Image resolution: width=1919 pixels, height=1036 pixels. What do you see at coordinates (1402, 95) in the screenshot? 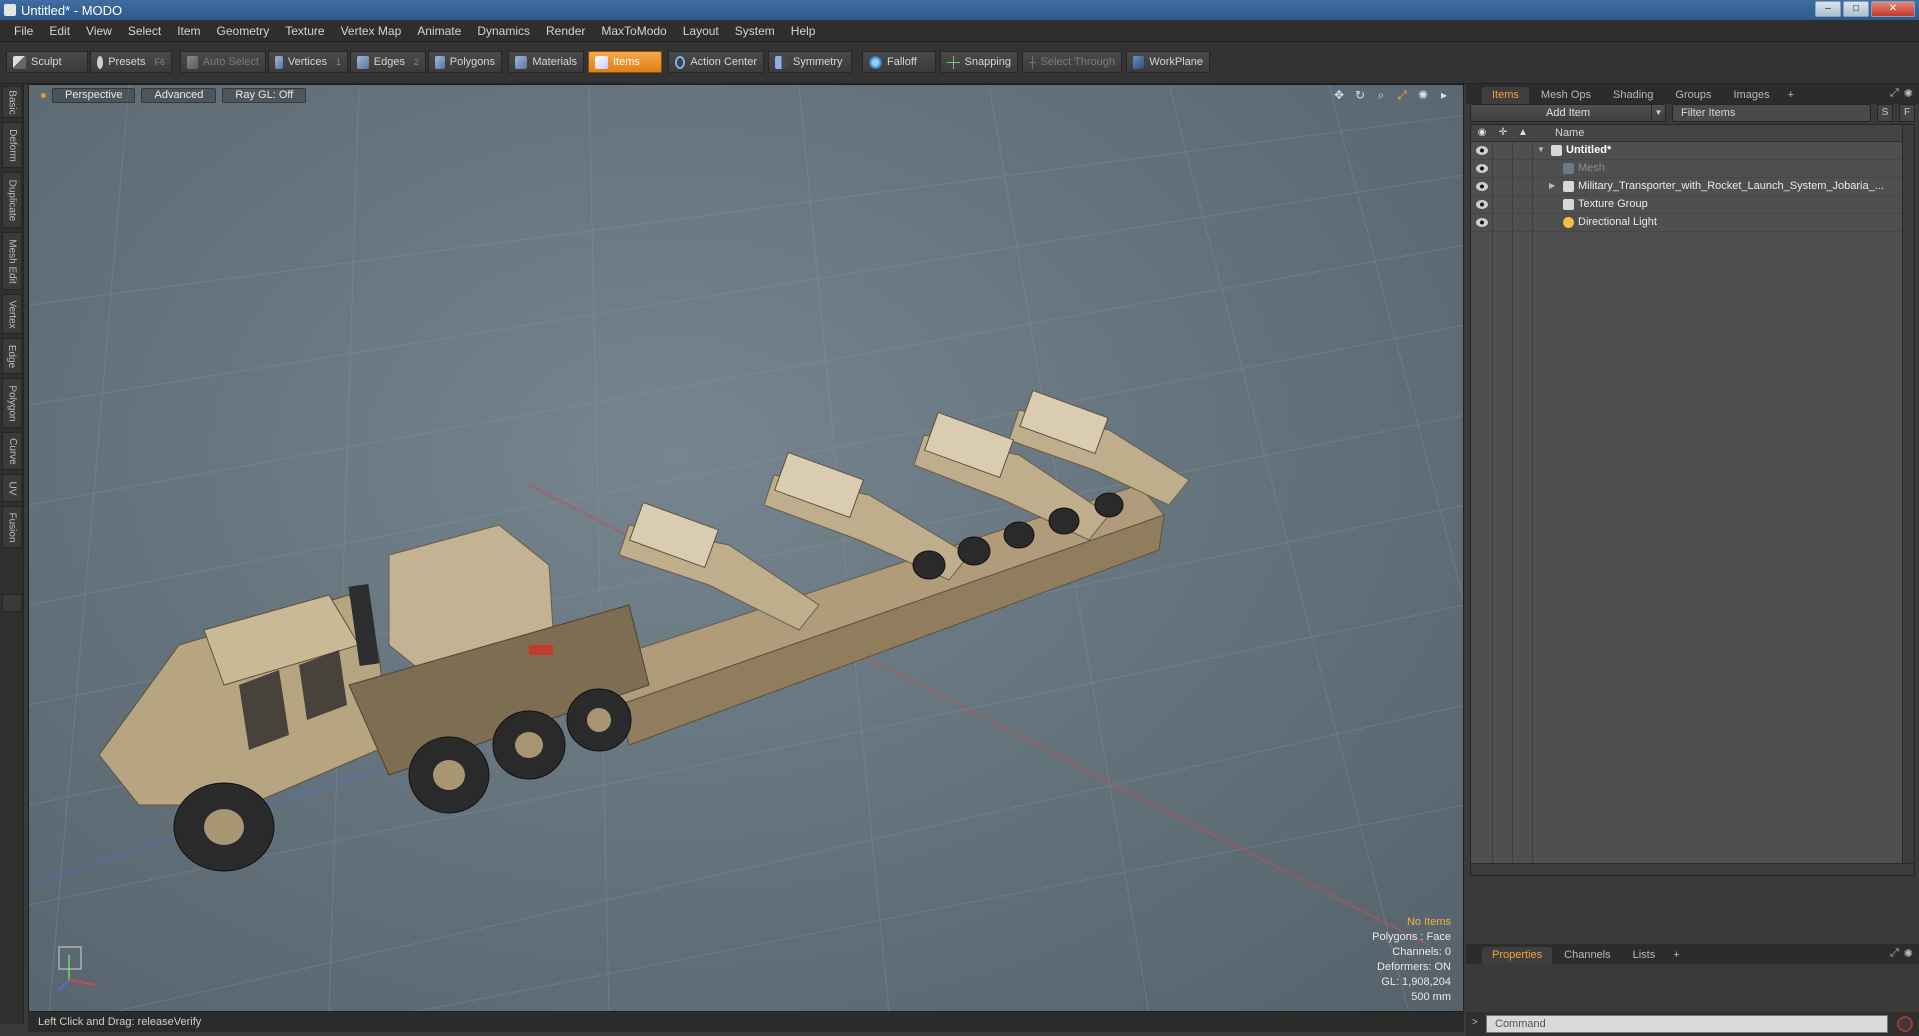
I see `fit-view-icon: ⤢` at bounding box center [1402, 95].